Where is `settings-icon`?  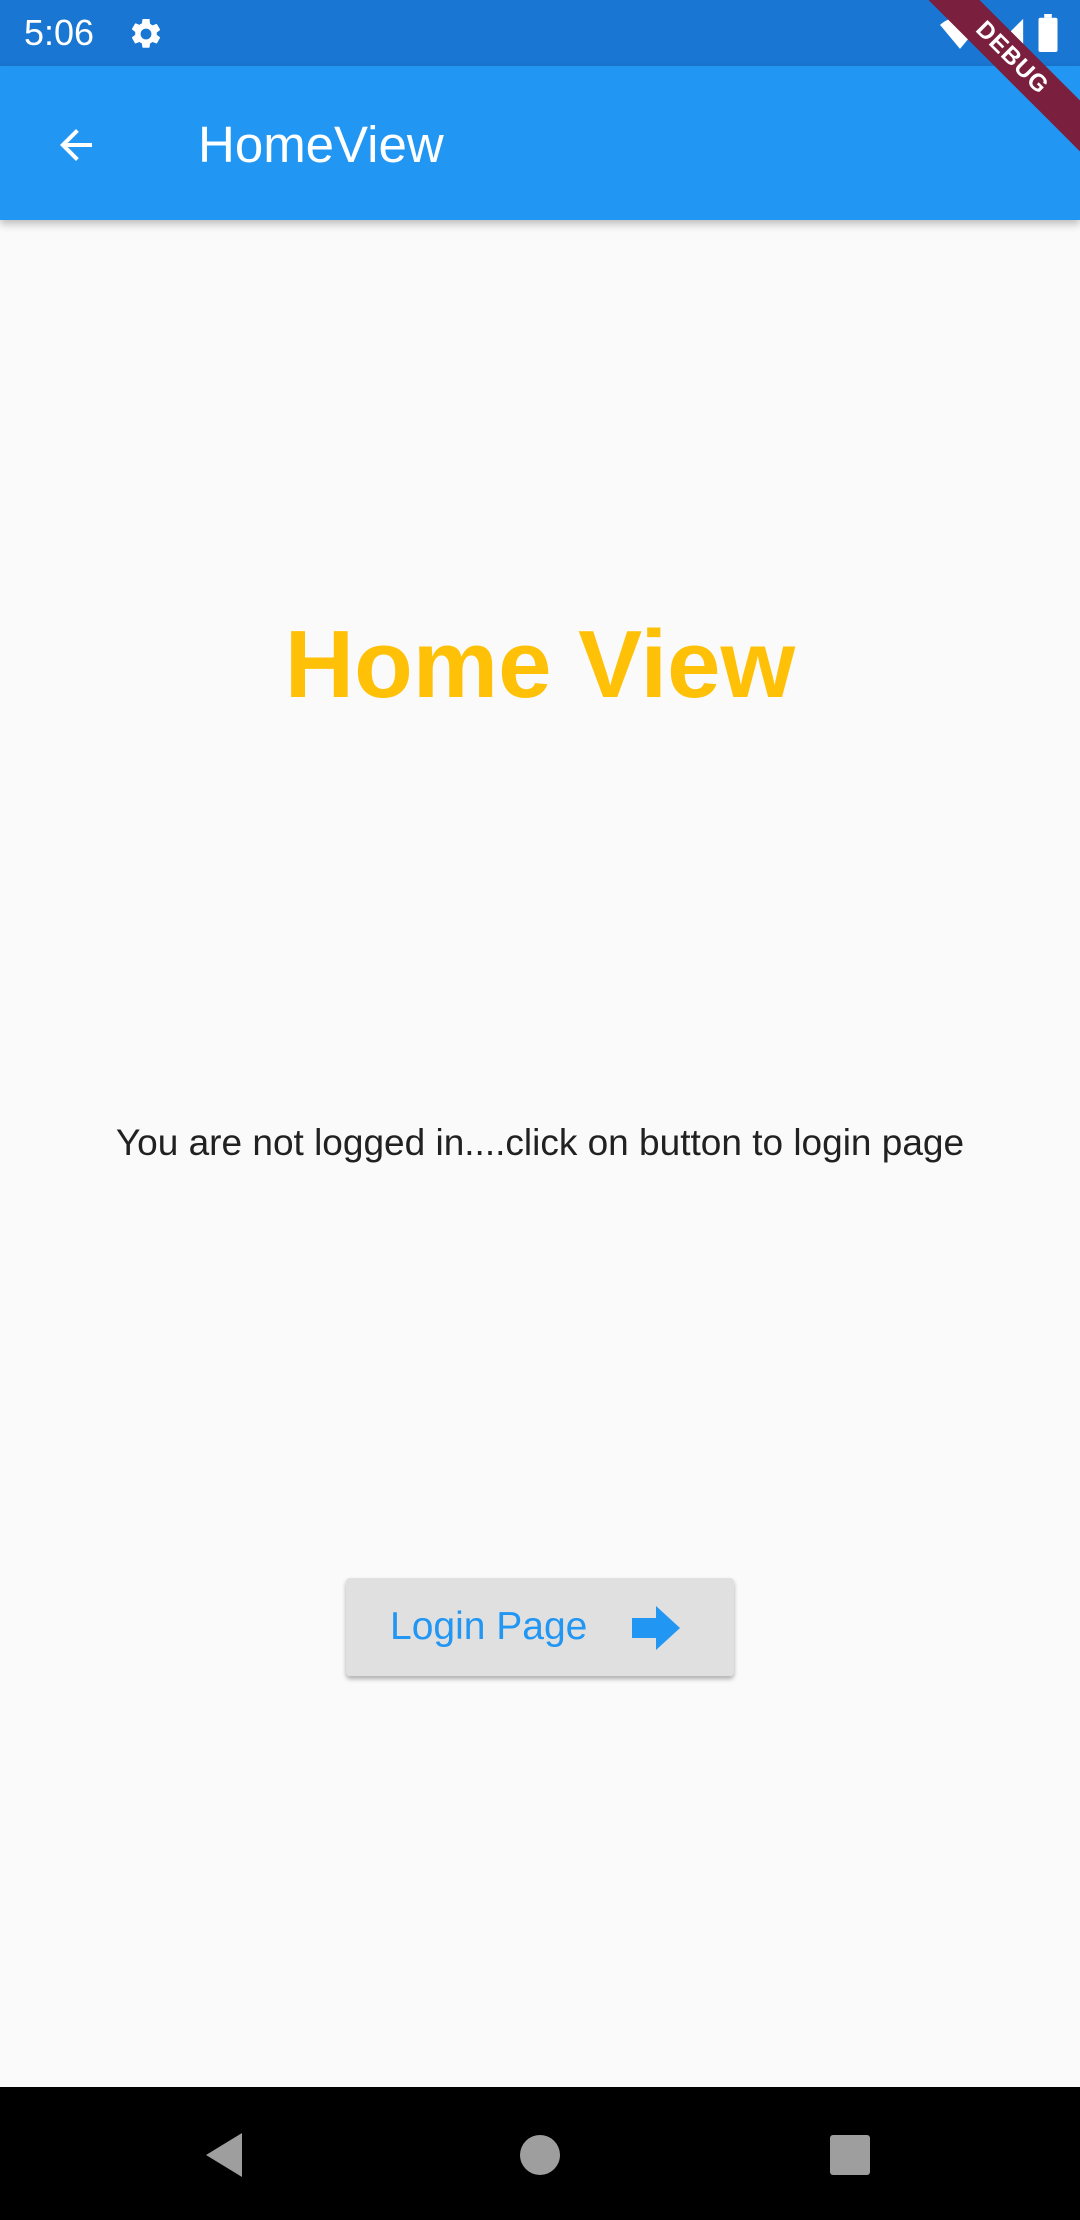 settings-icon is located at coordinates (146, 34).